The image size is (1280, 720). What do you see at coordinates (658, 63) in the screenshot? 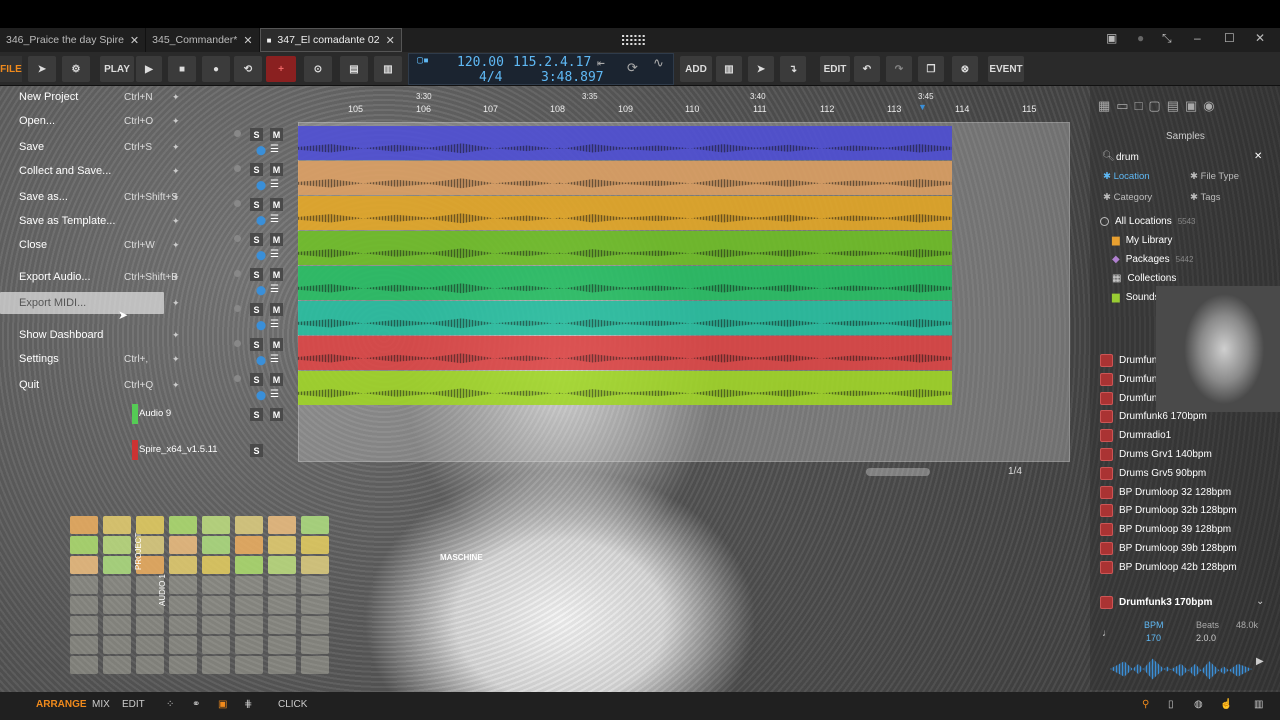
I see `curve-icon: ∿` at bounding box center [658, 63].